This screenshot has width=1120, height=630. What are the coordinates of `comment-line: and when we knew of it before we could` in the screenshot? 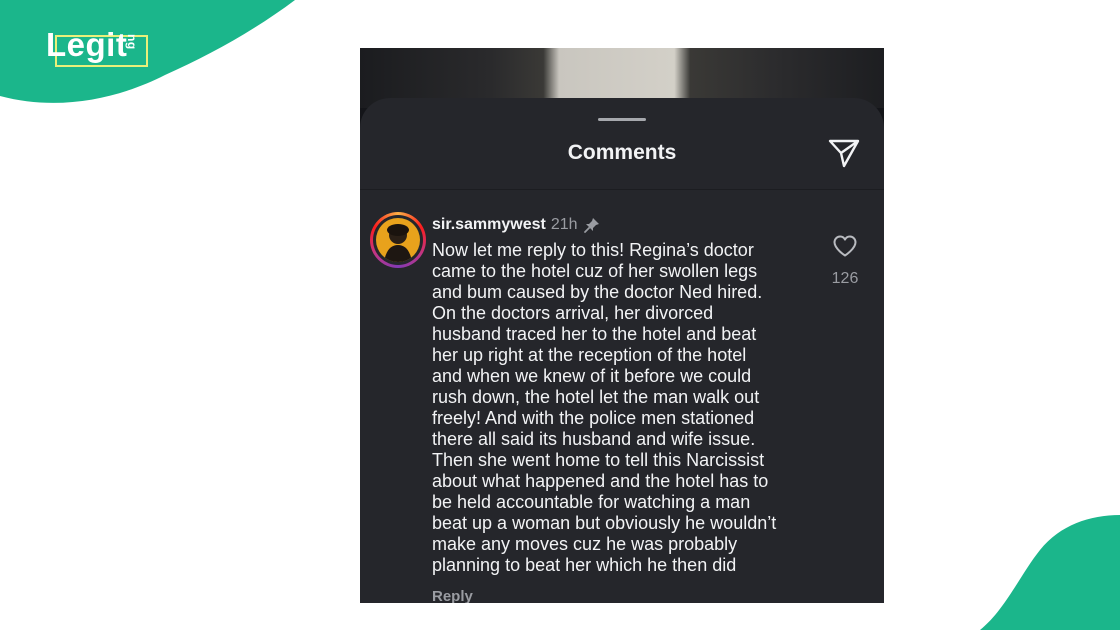 It's located at (592, 376).